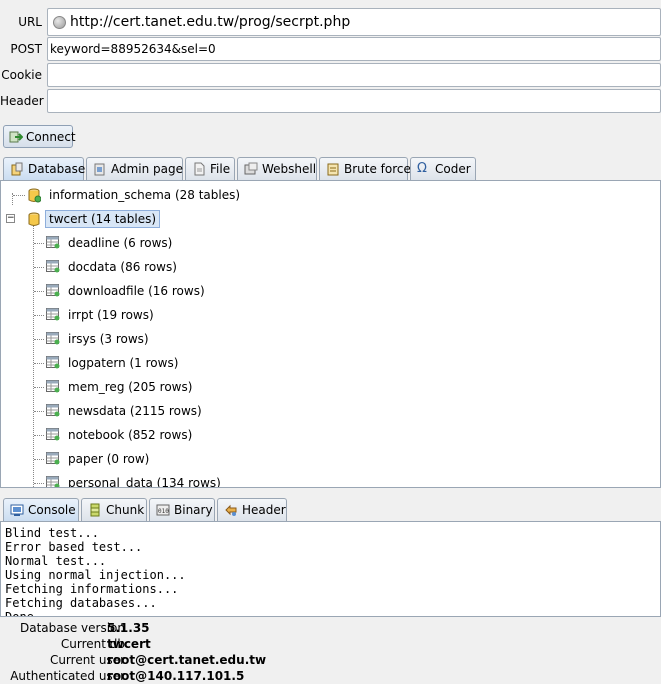 The image size is (661, 684). What do you see at coordinates (122, 267) in the screenshot?
I see `tree-table-label: docdata (86 rows)` at bounding box center [122, 267].